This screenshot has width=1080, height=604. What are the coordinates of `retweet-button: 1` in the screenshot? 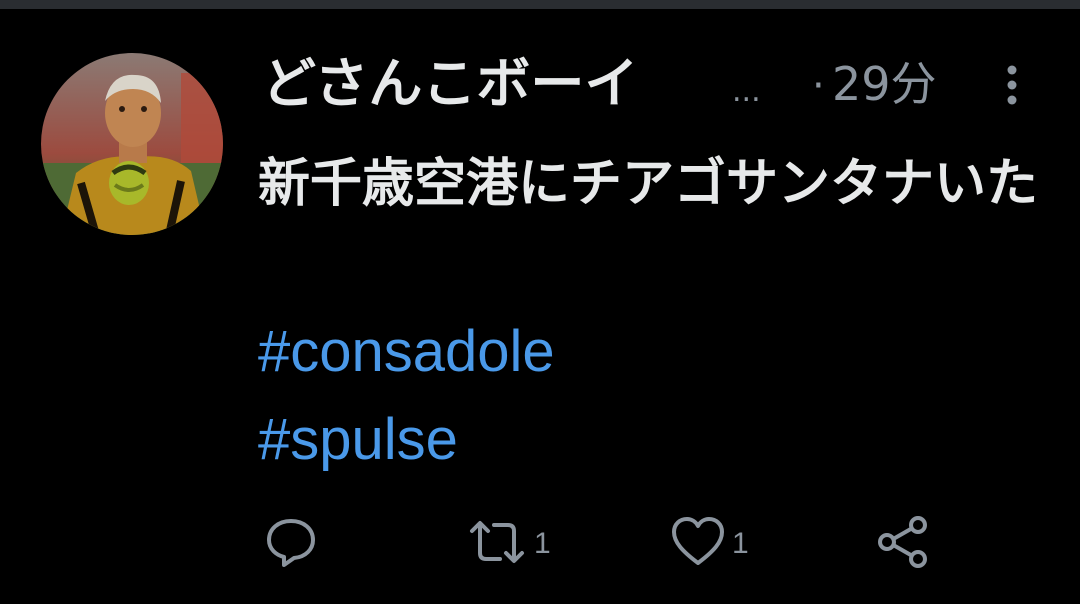 It's located at (508, 544).